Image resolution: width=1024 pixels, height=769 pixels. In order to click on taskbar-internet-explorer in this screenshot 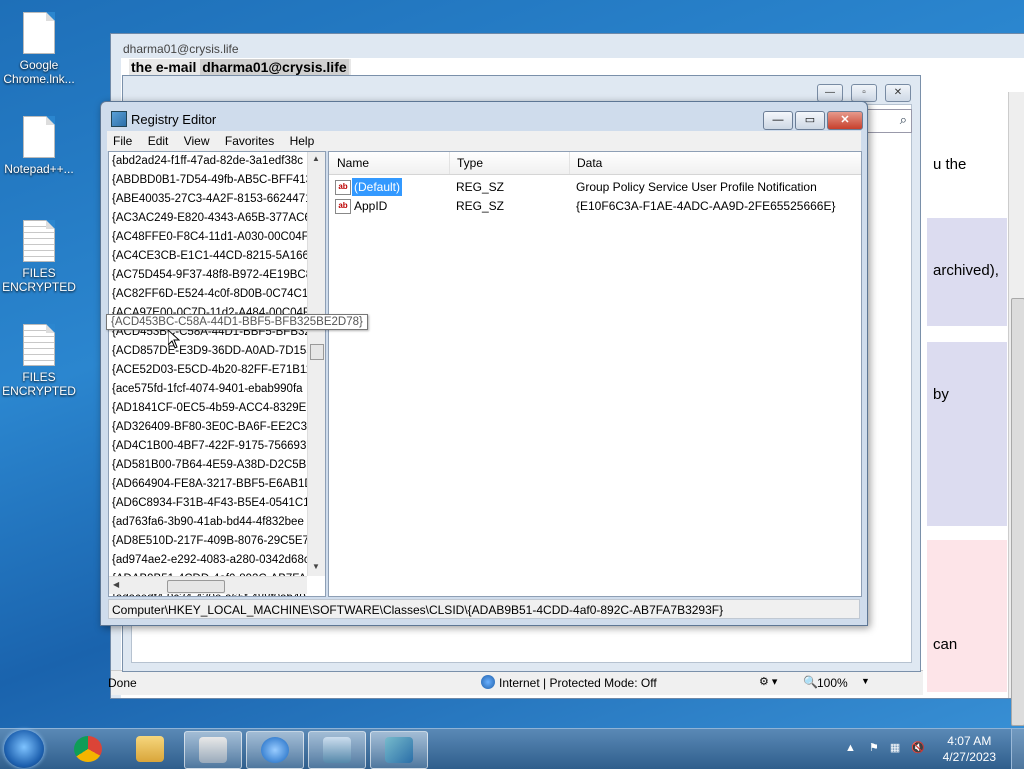, I will do `click(275, 750)`.